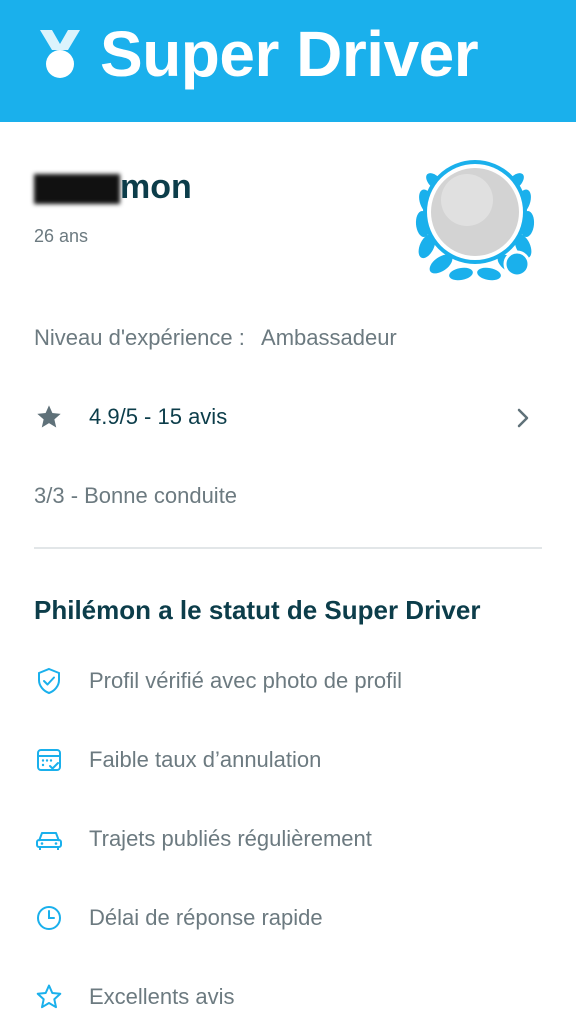 The image size is (576, 1024). Describe the element at coordinates (517, 264) in the screenshot. I see `status-dot` at that location.